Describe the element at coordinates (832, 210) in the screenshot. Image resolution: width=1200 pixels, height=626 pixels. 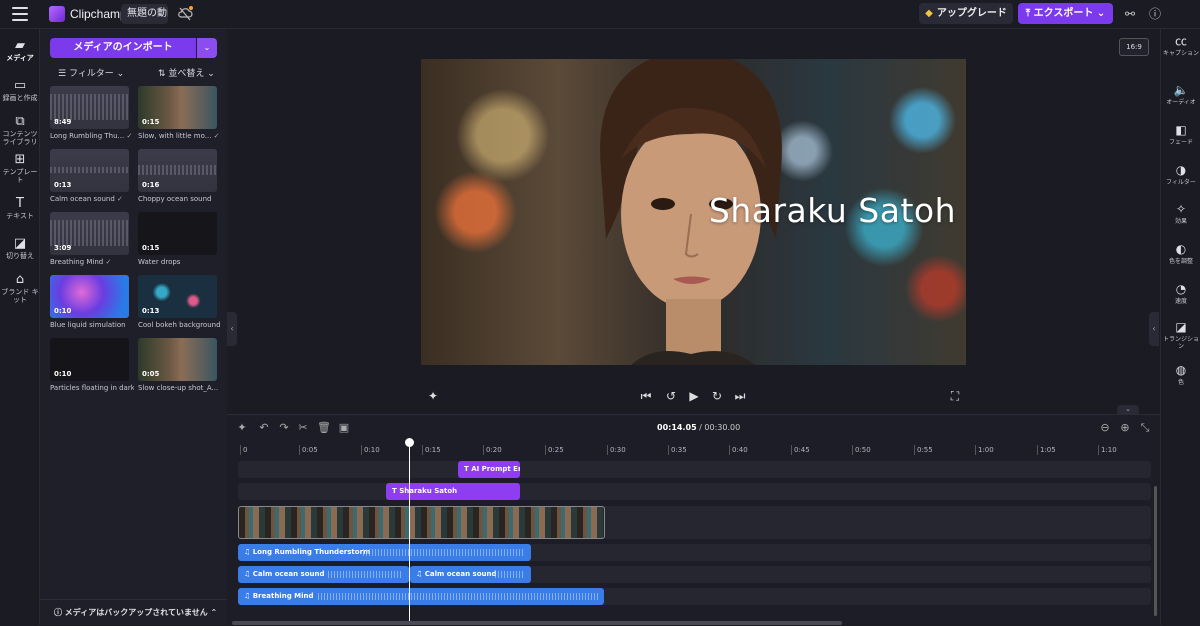
I see `video-caption-text: Sharaku Satoh` at that location.